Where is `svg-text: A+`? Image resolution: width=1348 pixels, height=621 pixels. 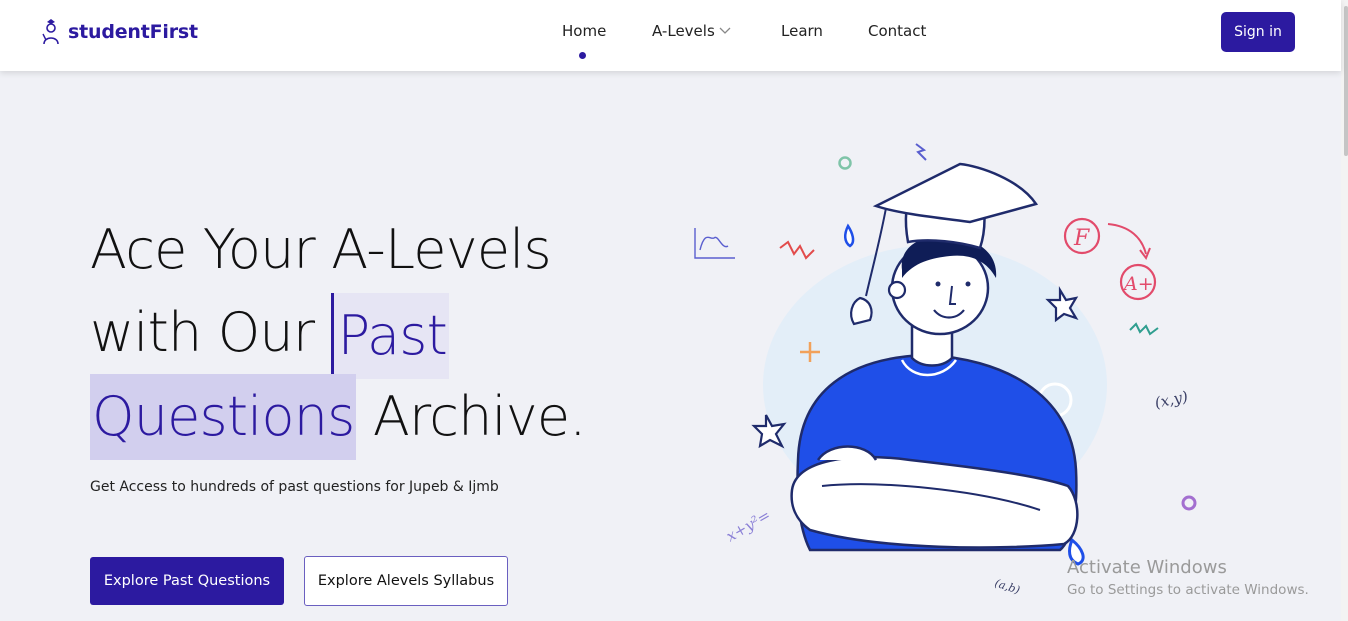
svg-text: A+ is located at coordinates (1138, 284).